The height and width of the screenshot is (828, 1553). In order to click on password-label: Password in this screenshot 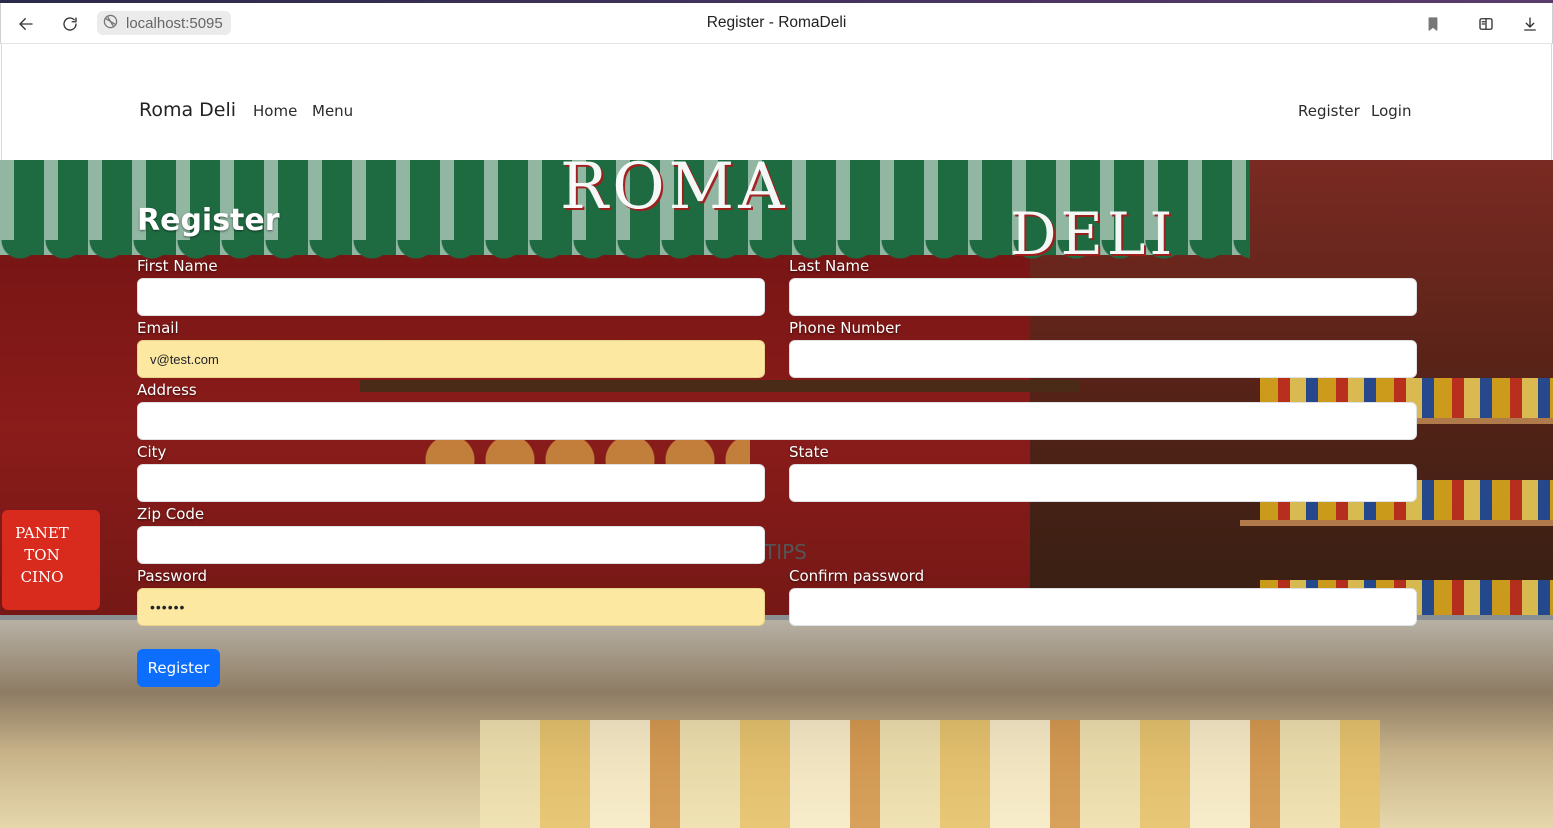, I will do `click(172, 576)`.